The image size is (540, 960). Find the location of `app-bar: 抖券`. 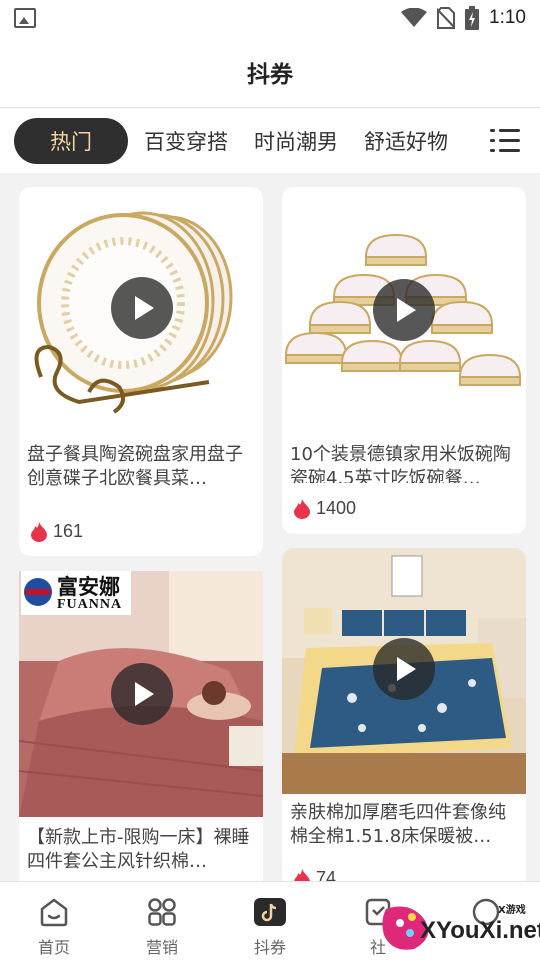

app-bar: 抖券 is located at coordinates (270, 72).